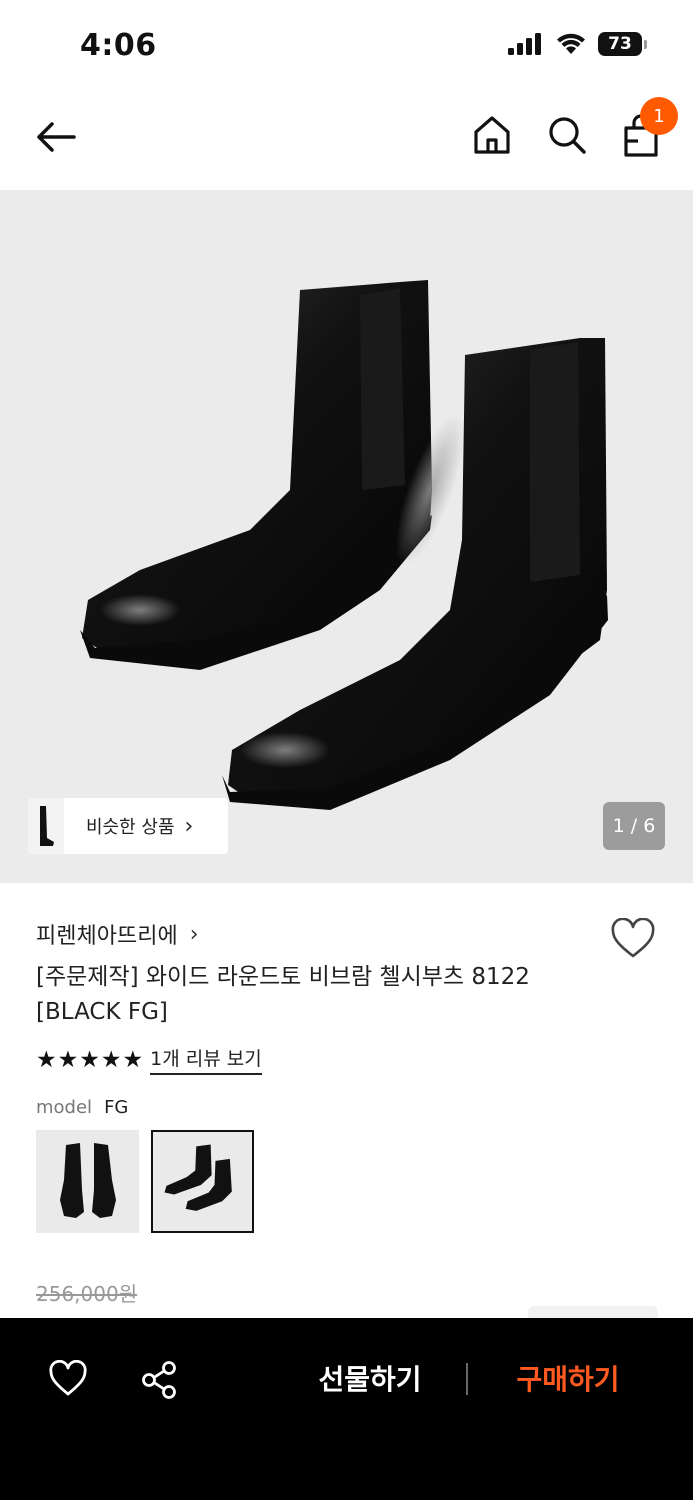  I want to click on brand-name: 피렌체아뜨리에, so click(107, 936).